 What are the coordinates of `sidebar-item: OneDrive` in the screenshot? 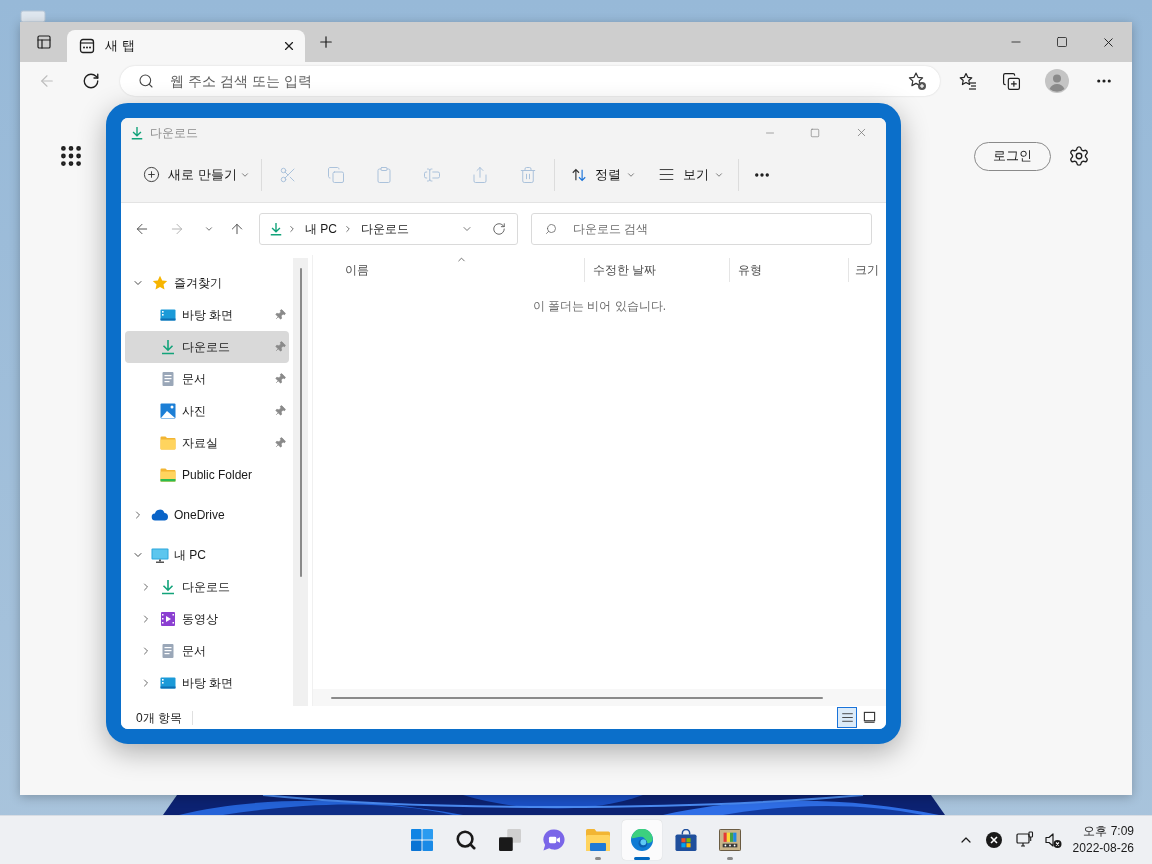 It's located at (207, 515).